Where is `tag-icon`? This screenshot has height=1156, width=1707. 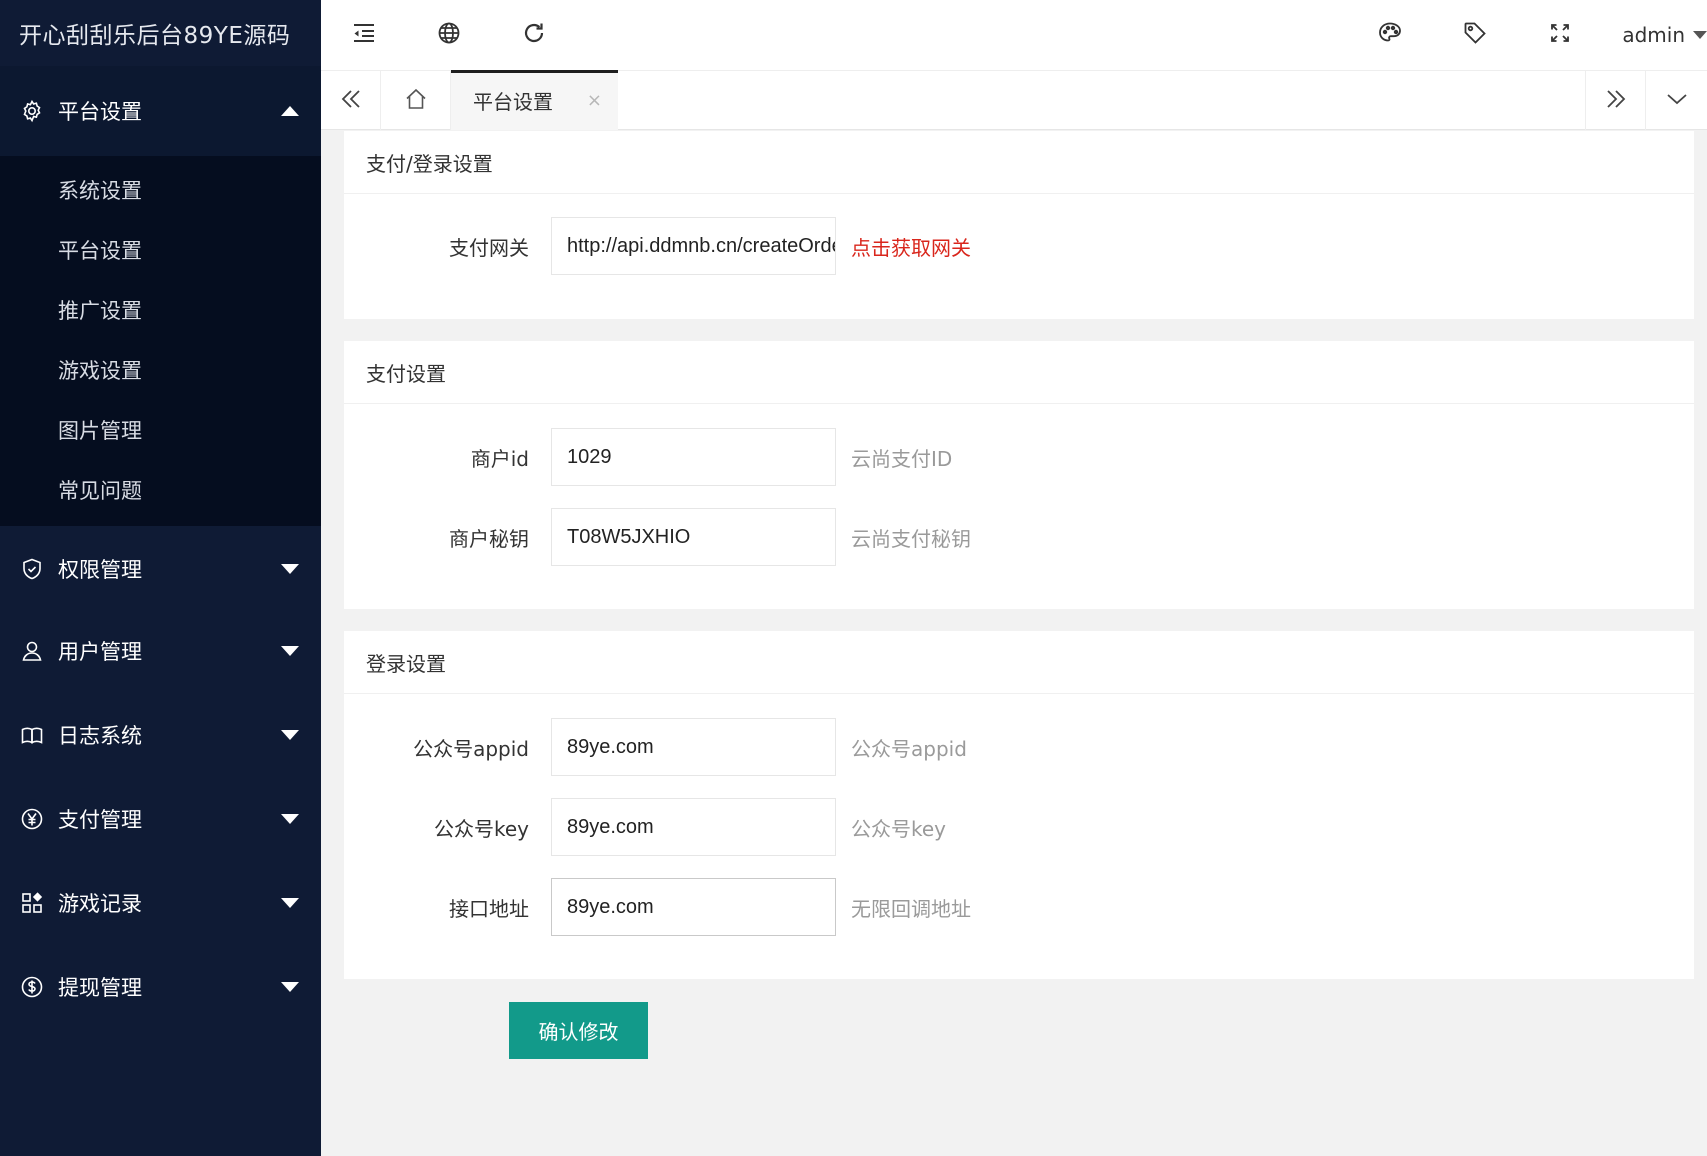
tag-icon is located at coordinates (1475, 35).